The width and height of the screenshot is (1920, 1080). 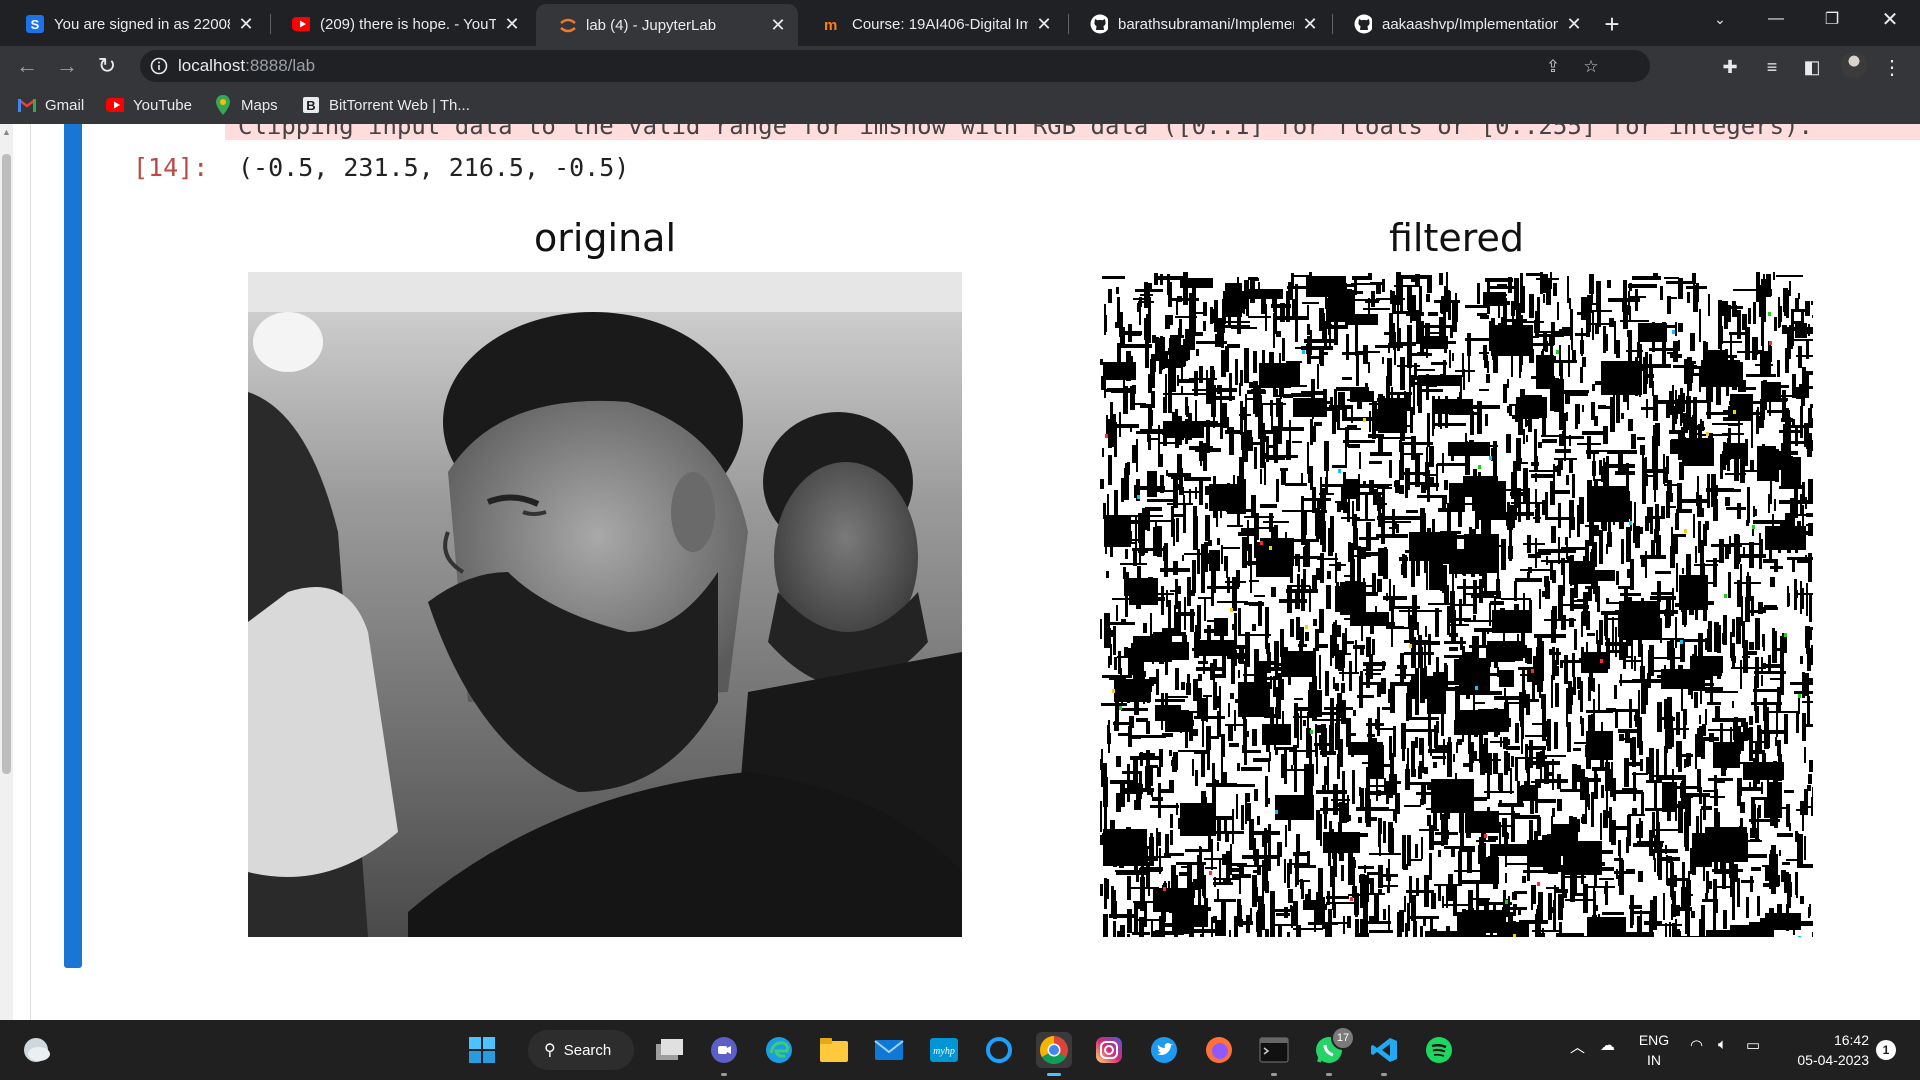 I want to click on youtube-favicon-icon, so click(x=301, y=24).